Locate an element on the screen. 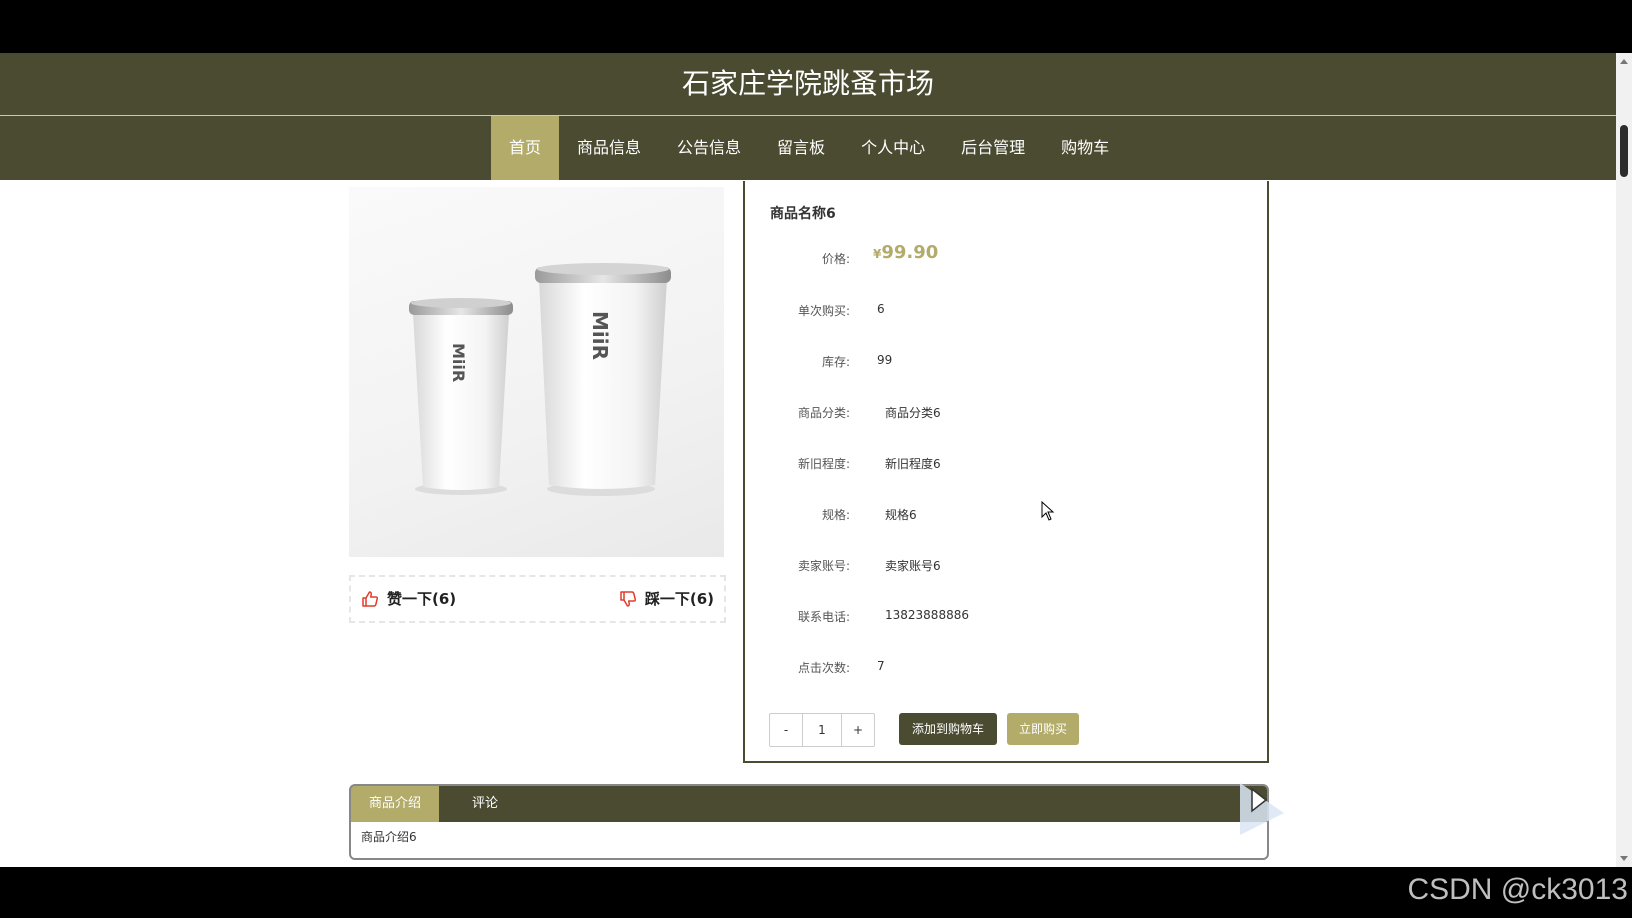 This screenshot has height=918, width=1632. thumbs-down-icon is located at coordinates (628, 599).